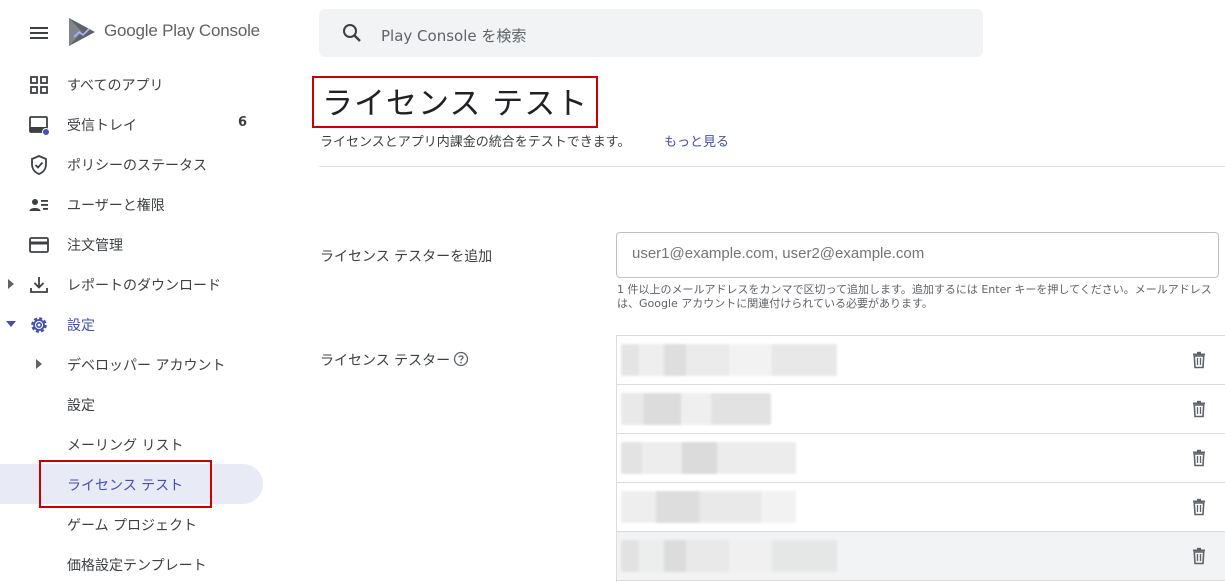  I want to click on sidebar-item-label: レポートのダウンロード, so click(144, 286).